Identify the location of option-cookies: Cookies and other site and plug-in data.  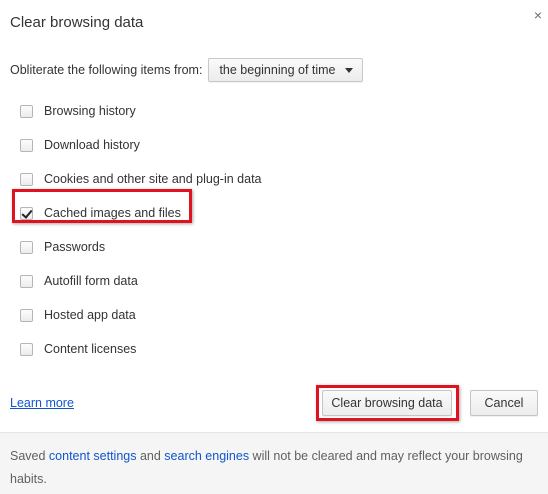
(141, 179).